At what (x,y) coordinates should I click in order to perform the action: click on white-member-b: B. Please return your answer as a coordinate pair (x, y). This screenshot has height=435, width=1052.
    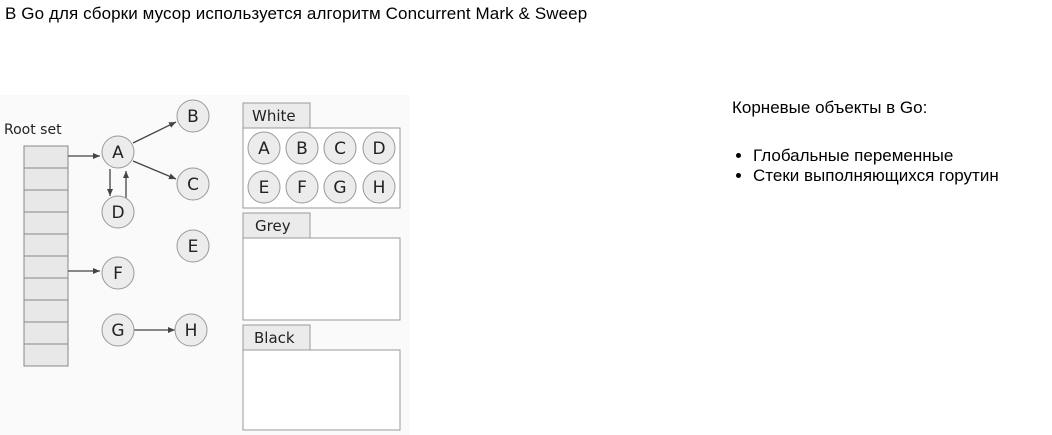
    Looking at the image, I should click on (302, 148).